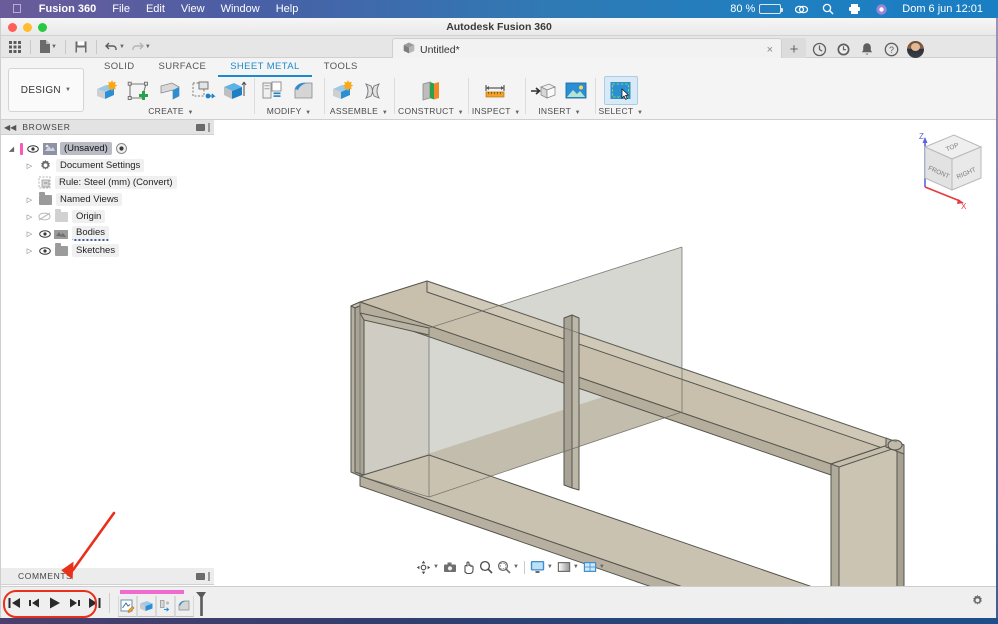 The image size is (998, 624). I want to click on window-traffic-lights, so click(27, 27).